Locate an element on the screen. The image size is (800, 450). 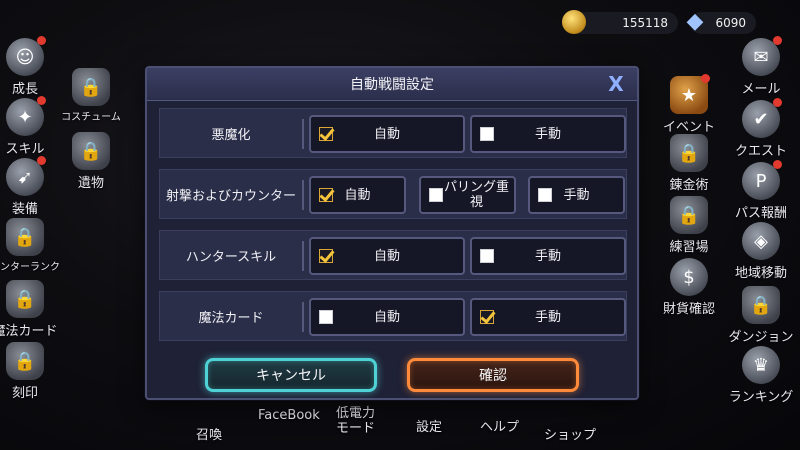
cancel-button: キャンセル is located at coordinates (291, 375).